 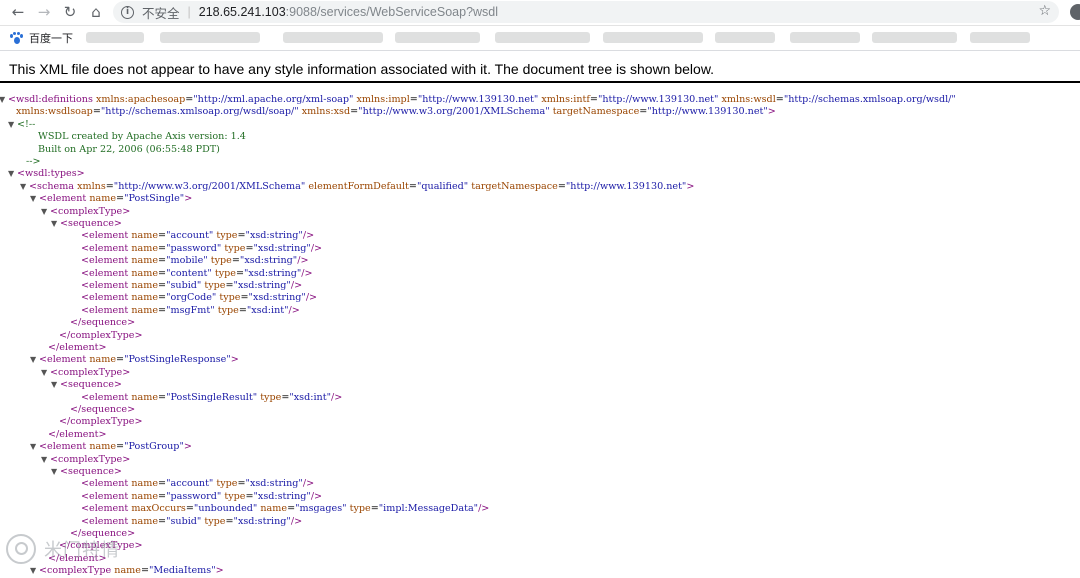 I want to click on home-icon: ⌂, so click(x=96, y=12).